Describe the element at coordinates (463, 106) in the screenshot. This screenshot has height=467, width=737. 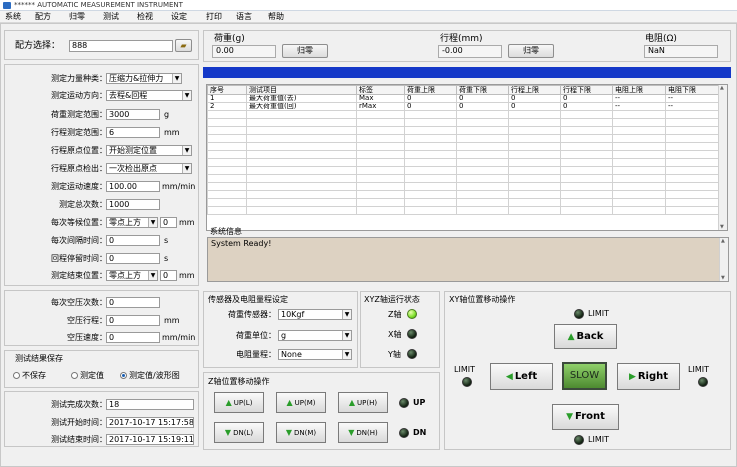
I see `table-row: 2 最大荷重值(回) rMax 0 0 0 0 -- --` at that location.